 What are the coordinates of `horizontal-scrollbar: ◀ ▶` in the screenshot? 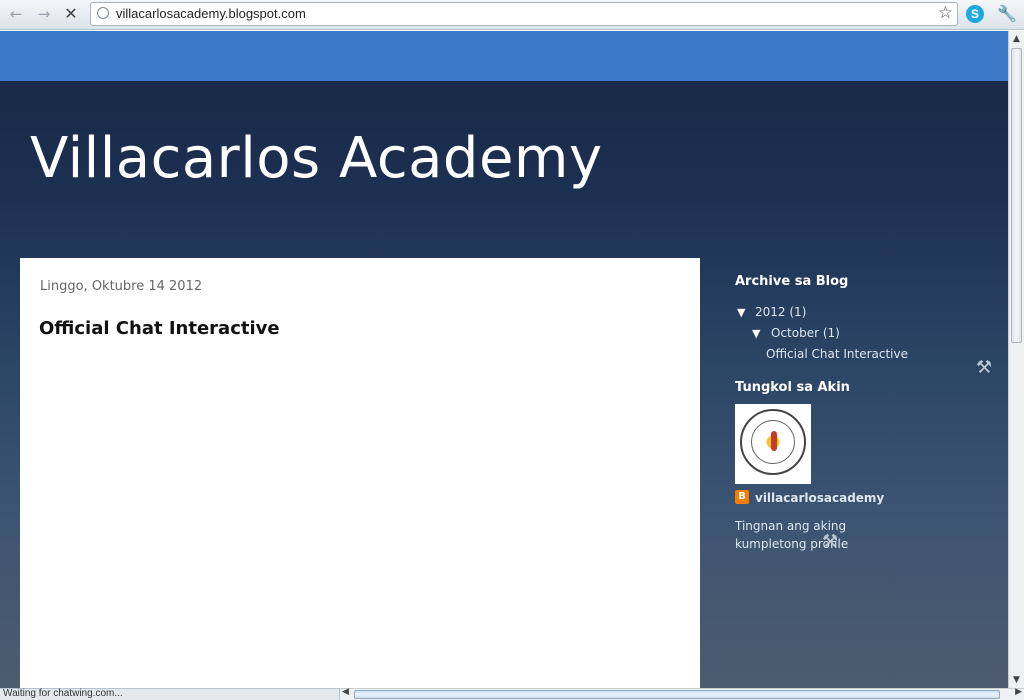 It's located at (682, 693).